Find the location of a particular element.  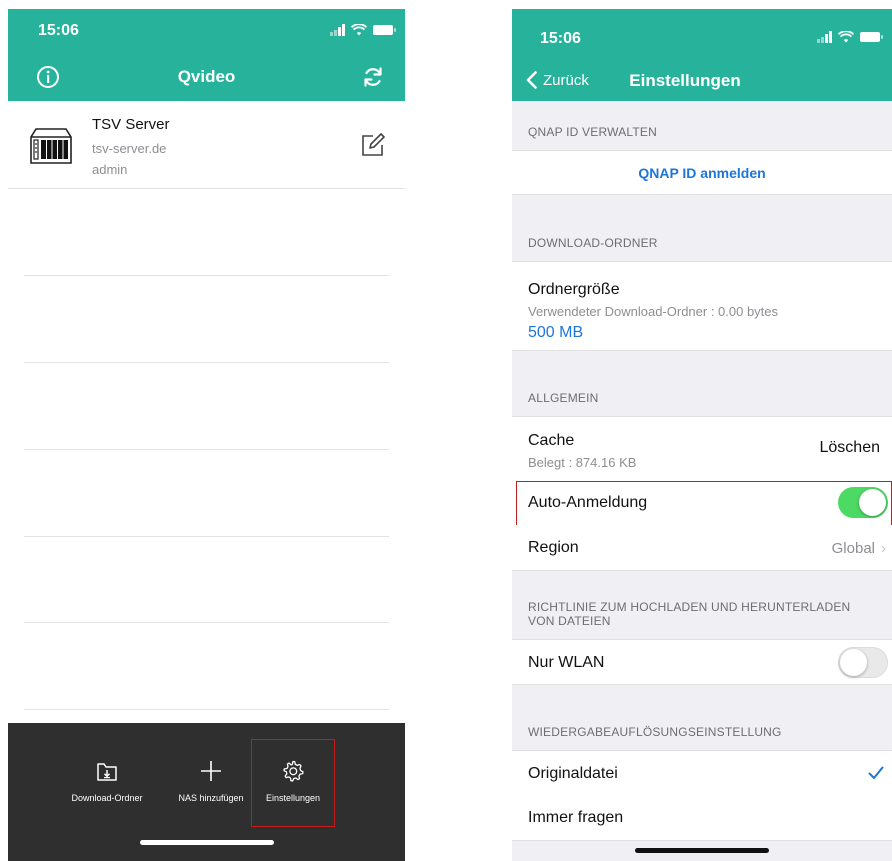

cache-cell: Cache Belegt : 874.16 KB Löschen is located at coordinates (702, 448).